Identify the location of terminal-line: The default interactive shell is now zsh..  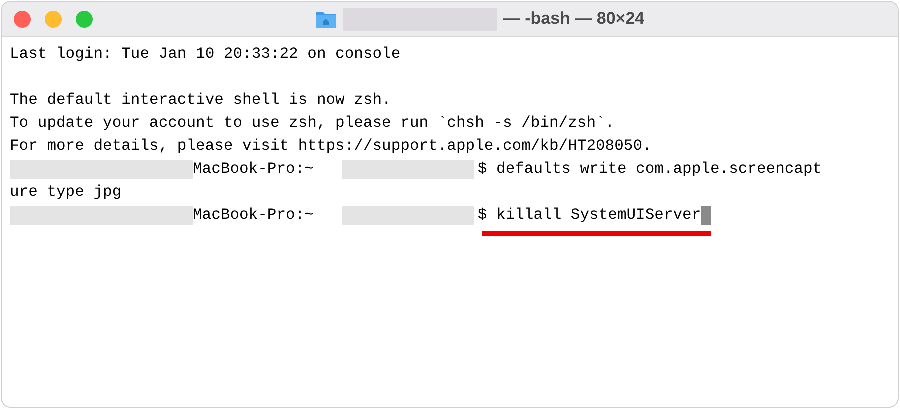
(201, 100).